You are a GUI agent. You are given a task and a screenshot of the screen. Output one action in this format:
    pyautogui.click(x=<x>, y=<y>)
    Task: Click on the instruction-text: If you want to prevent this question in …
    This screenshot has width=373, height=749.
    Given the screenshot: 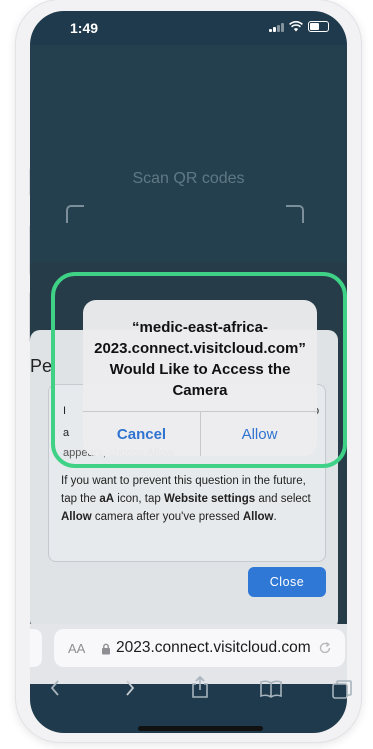 What is the action you would take?
    pyautogui.click(x=191, y=499)
    